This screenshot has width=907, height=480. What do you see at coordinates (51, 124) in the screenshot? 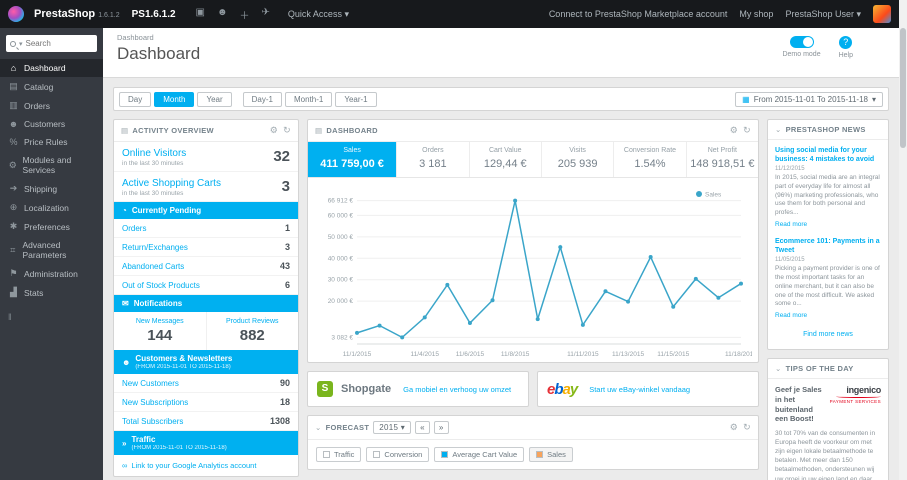
I see `sidebar-item-customers: ☻ Customers` at bounding box center [51, 124].